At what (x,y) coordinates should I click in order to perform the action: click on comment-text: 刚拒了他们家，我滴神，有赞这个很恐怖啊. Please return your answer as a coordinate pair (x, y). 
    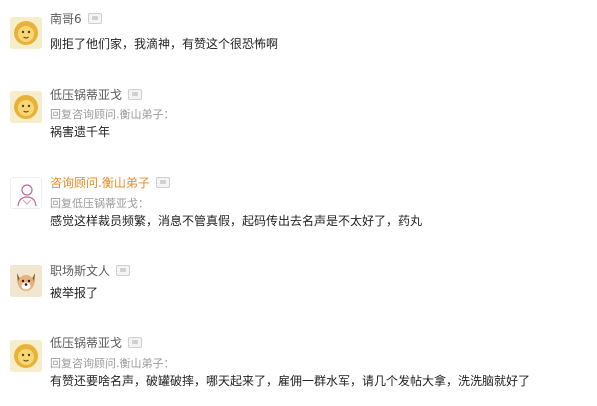
    Looking at the image, I should click on (164, 44).